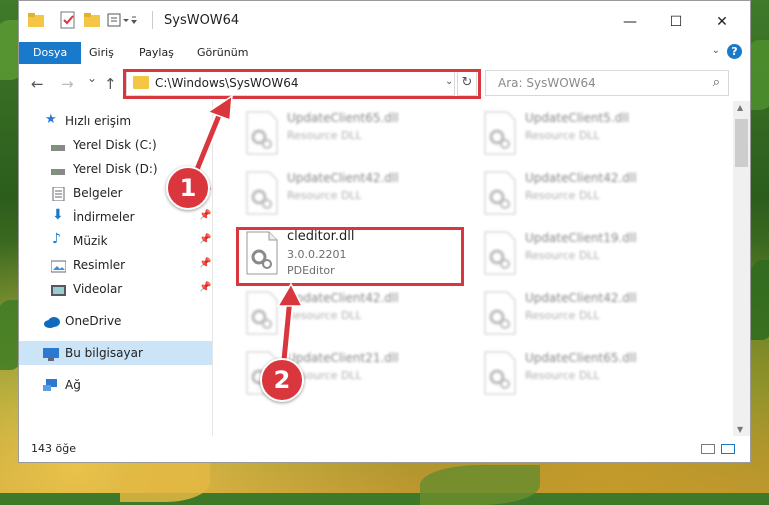  I want to click on up-button: ↑, so click(110, 84).